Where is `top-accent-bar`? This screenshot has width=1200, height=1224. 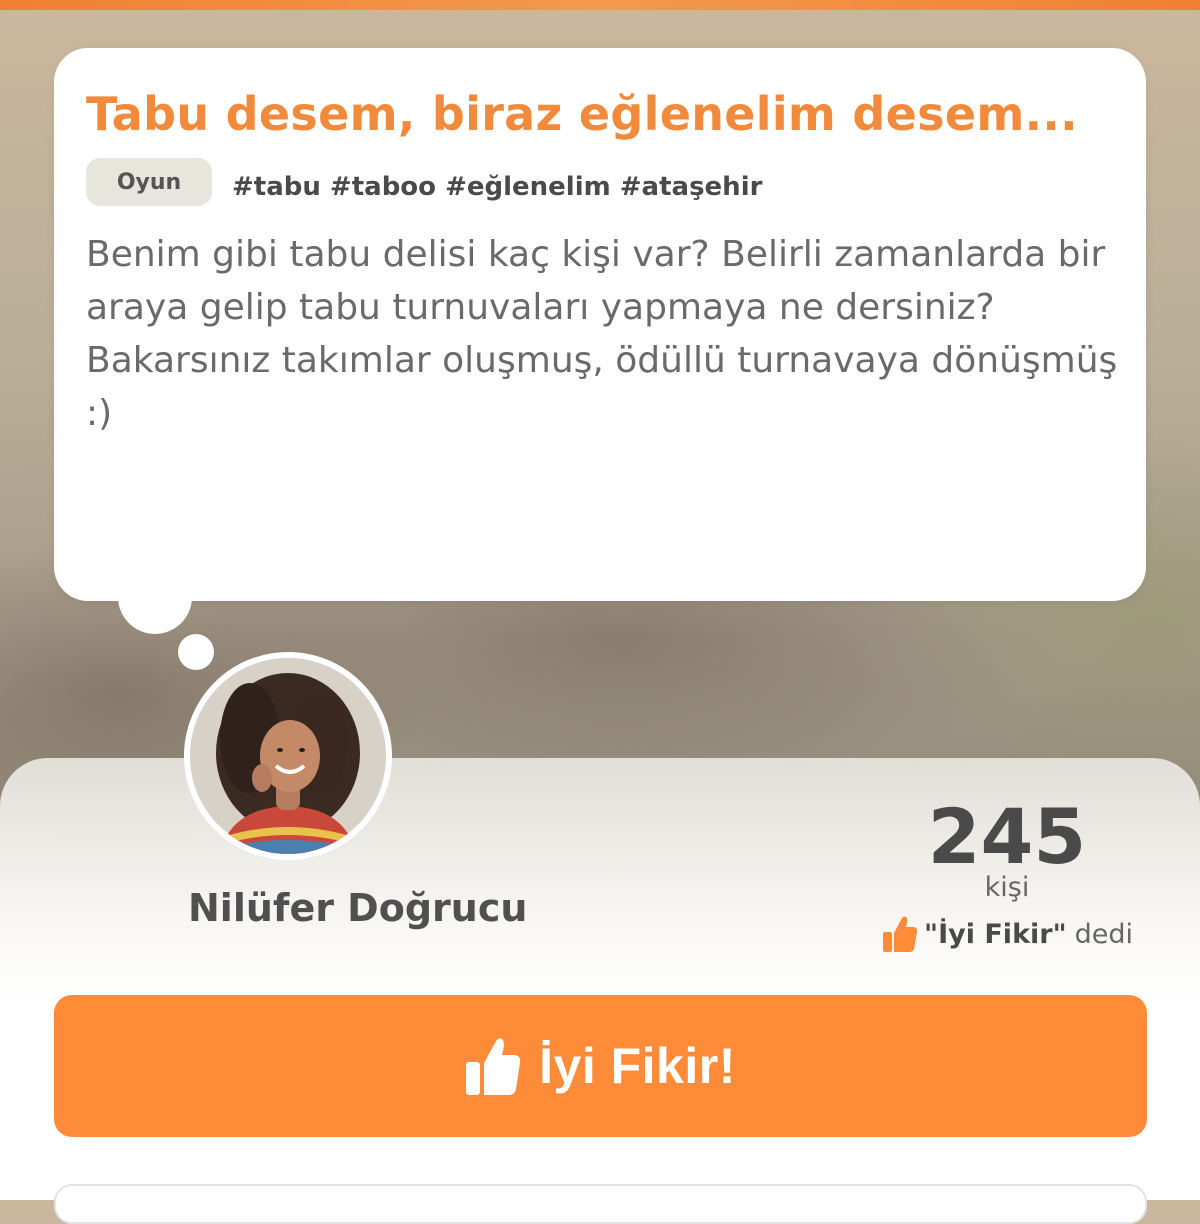 top-accent-bar is located at coordinates (600, 5).